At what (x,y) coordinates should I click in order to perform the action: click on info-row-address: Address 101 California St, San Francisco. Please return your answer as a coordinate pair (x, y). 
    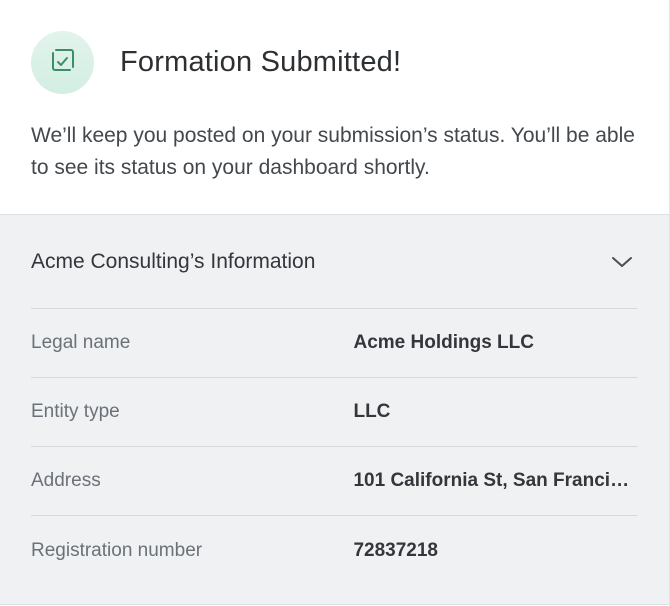
    Looking at the image, I should click on (334, 481).